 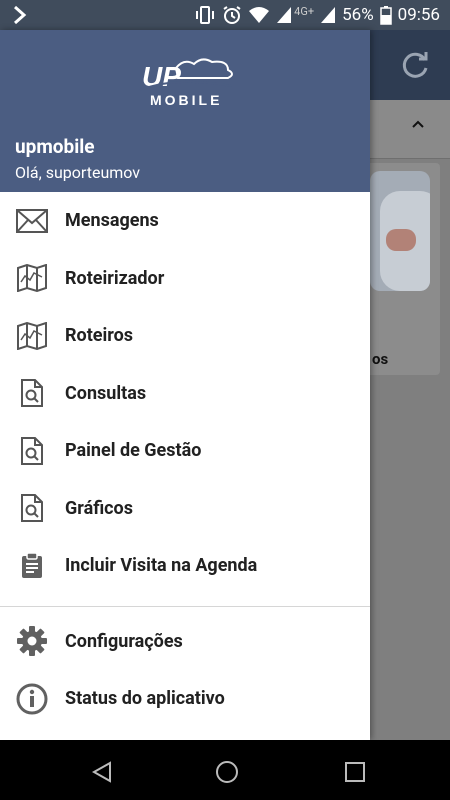 What do you see at coordinates (20, 15) in the screenshot?
I see `chevron-right-icon` at bounding box center [20, 15].